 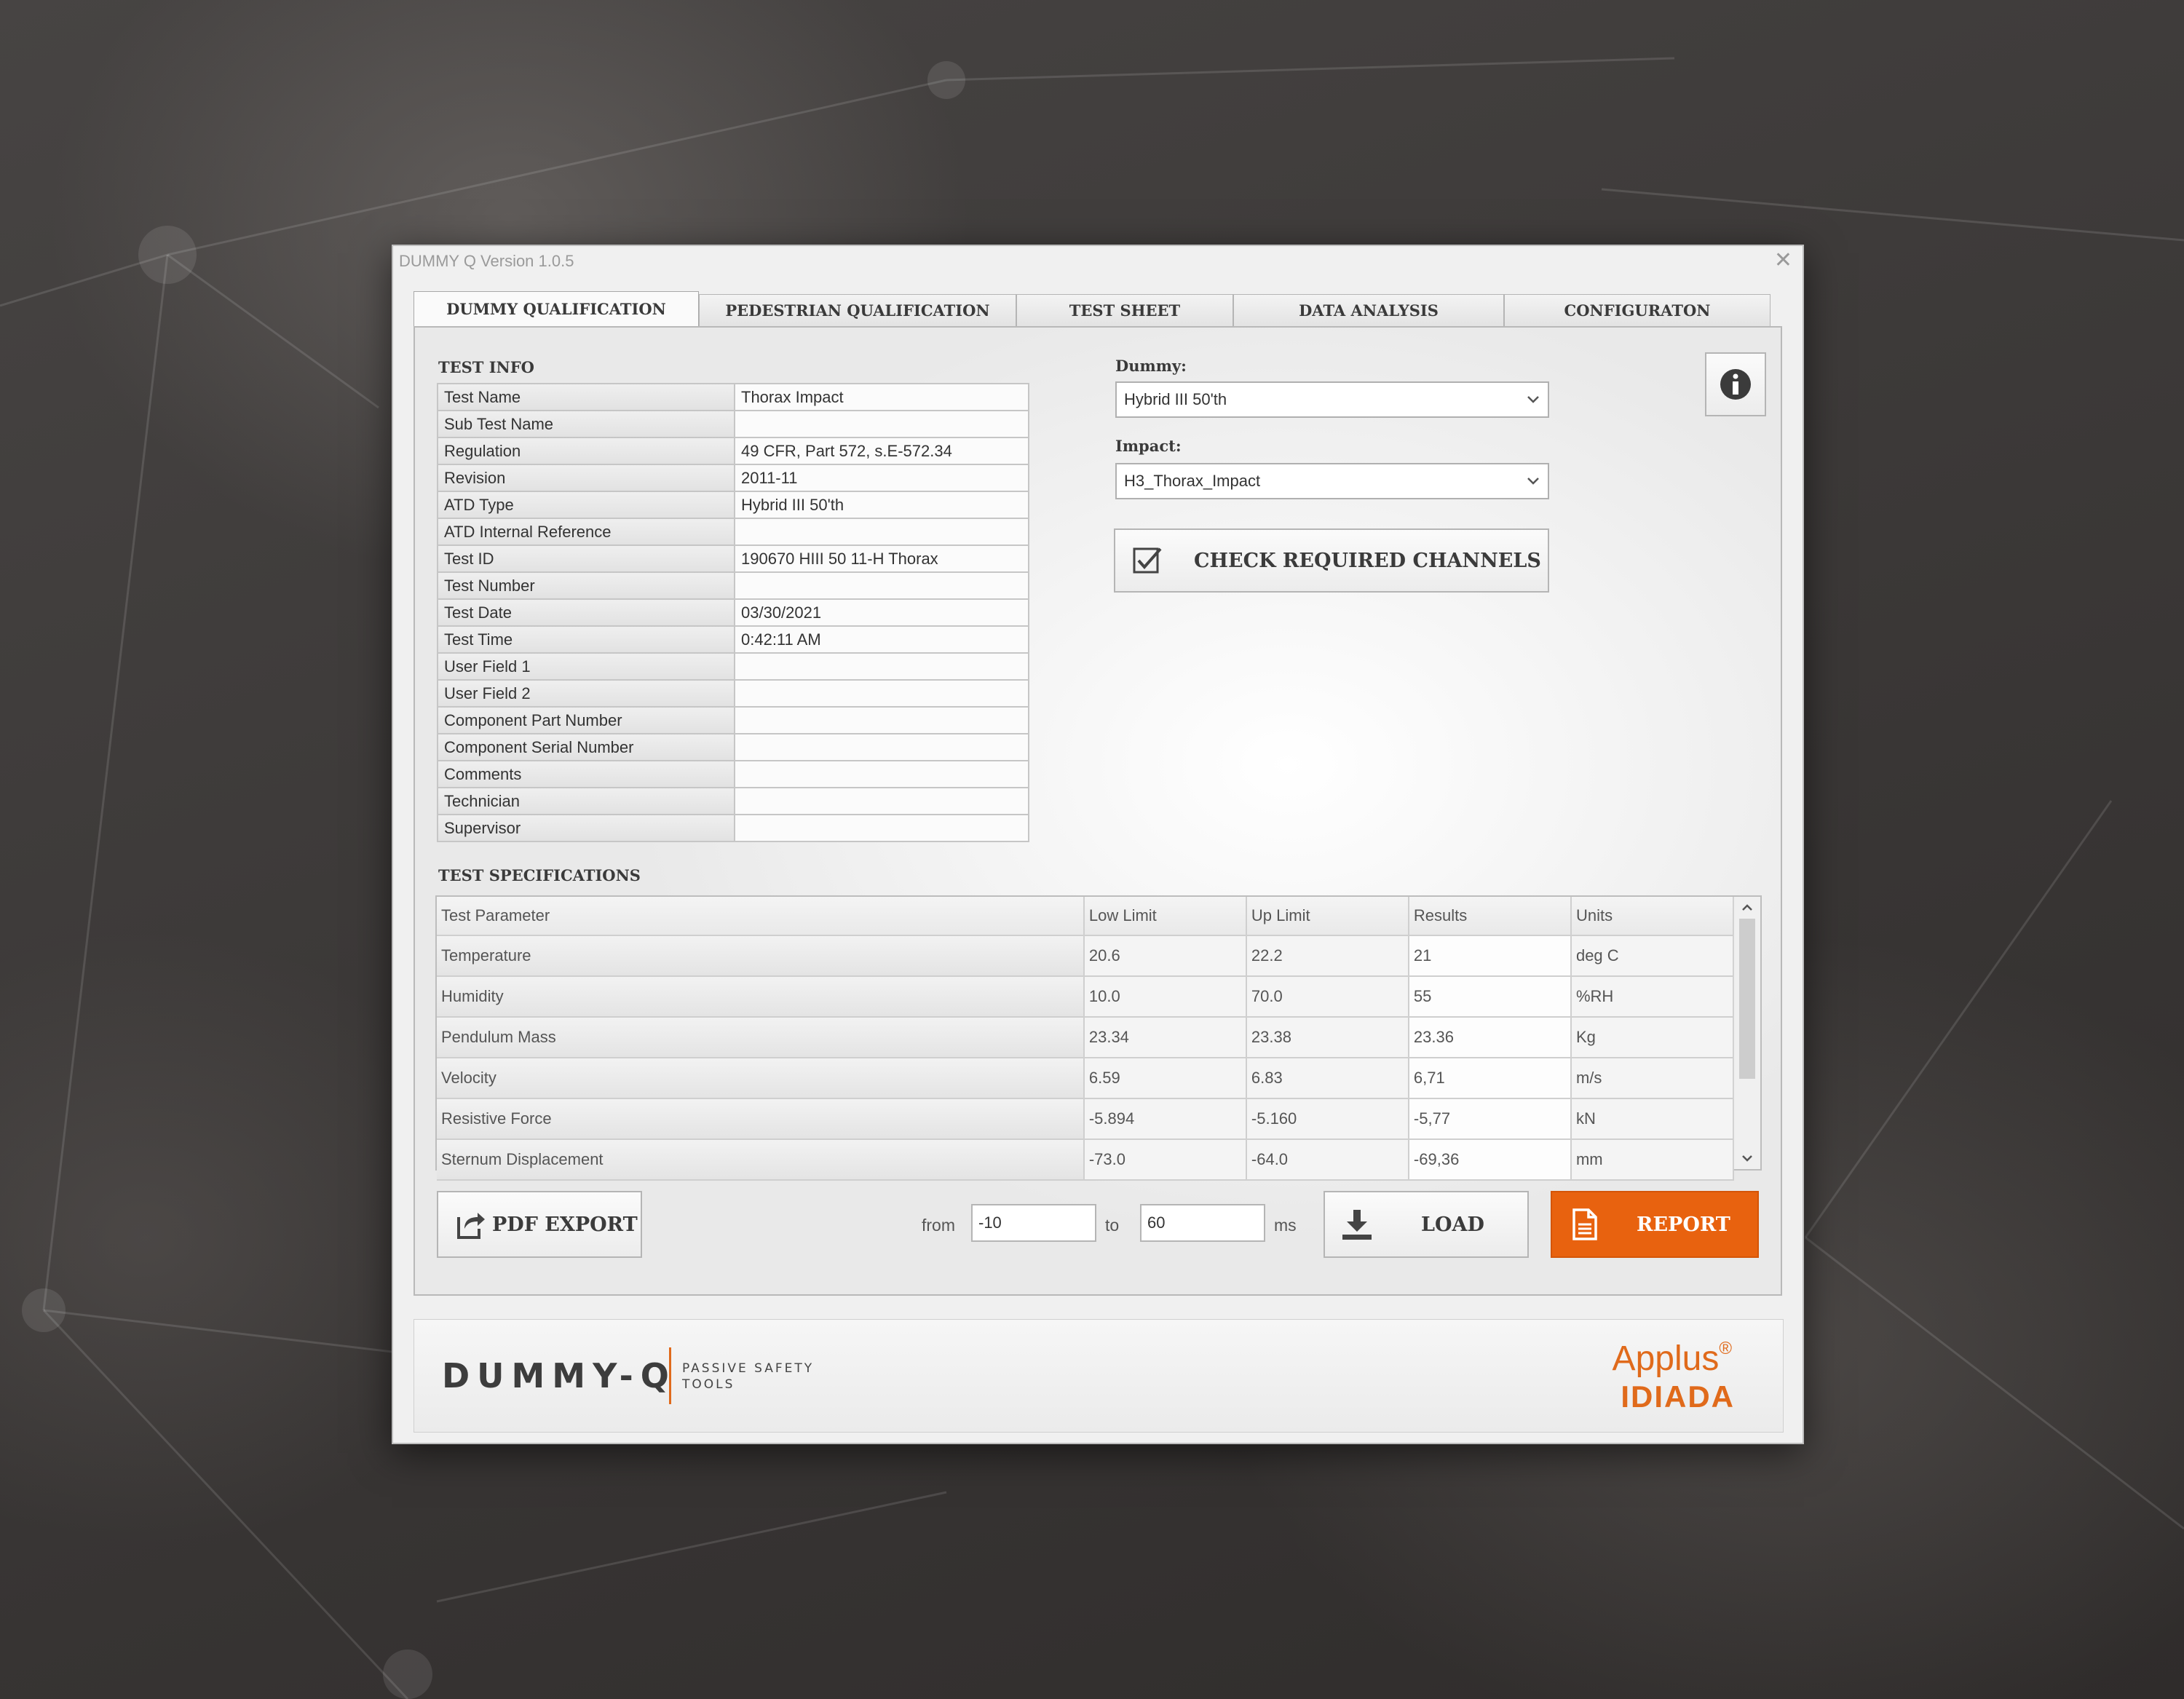 What do you see at coordinates (1147, 560) in the screenshot?
I see `checkbox-checked-icon` at bounding box center [1147, 560].